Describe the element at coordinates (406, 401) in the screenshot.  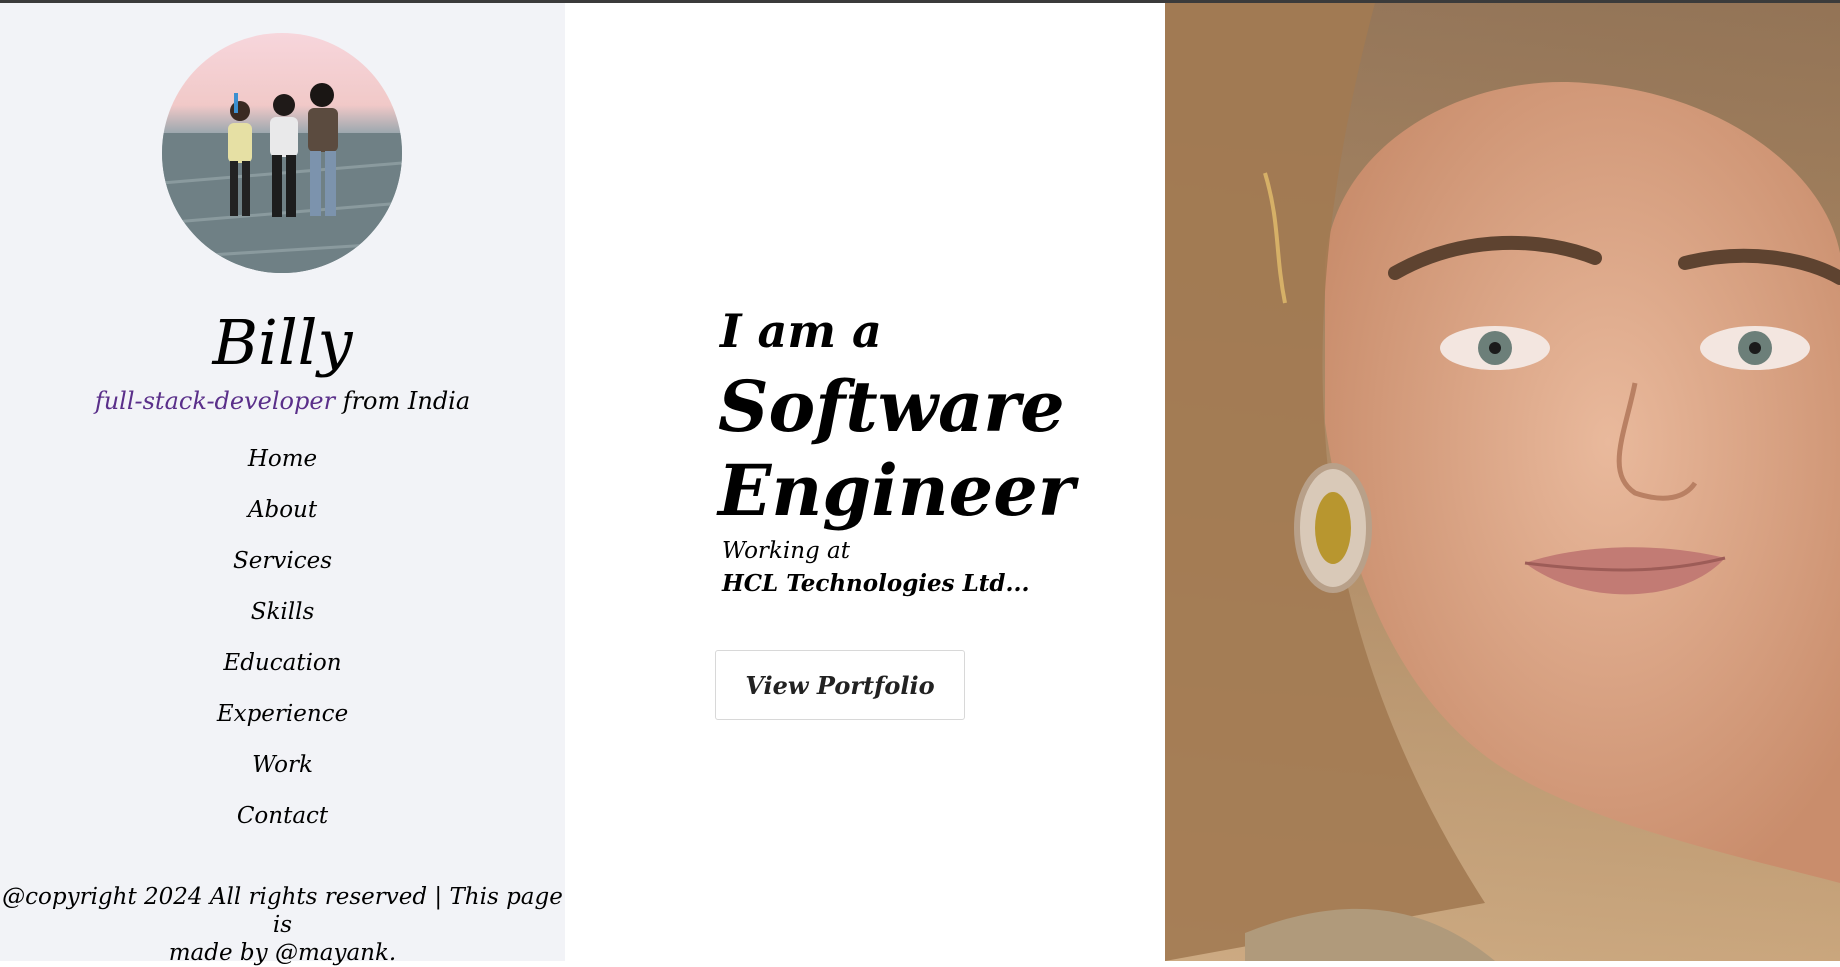
I see `profile-location: from India` at that location.